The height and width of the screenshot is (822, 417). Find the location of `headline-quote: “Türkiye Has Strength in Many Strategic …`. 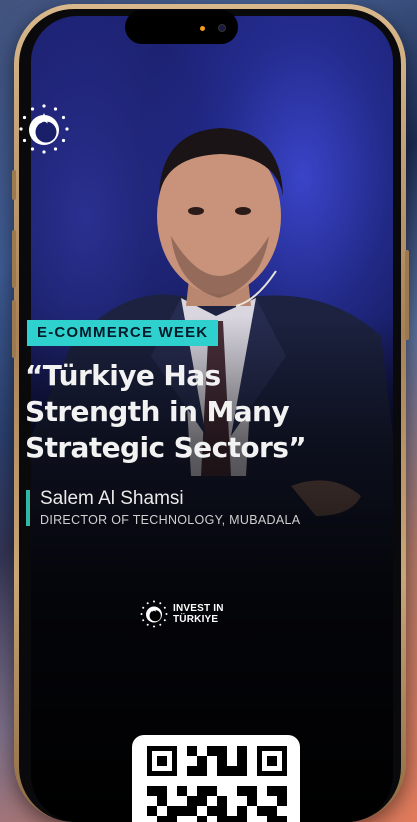

headline-quote: “Türkiye Has Strength in Many Strategic … is located at coordinates (166, 411).